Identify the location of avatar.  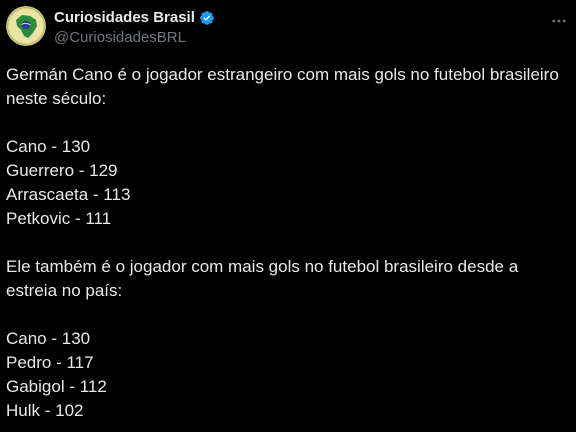
(26, 26).